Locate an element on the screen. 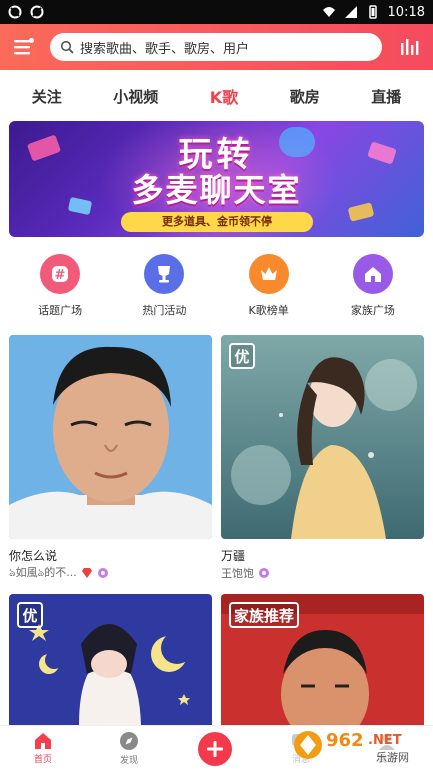 The width and height of the screenshot is (433, 771). wifi-icon is located at coordinates (328, 12).